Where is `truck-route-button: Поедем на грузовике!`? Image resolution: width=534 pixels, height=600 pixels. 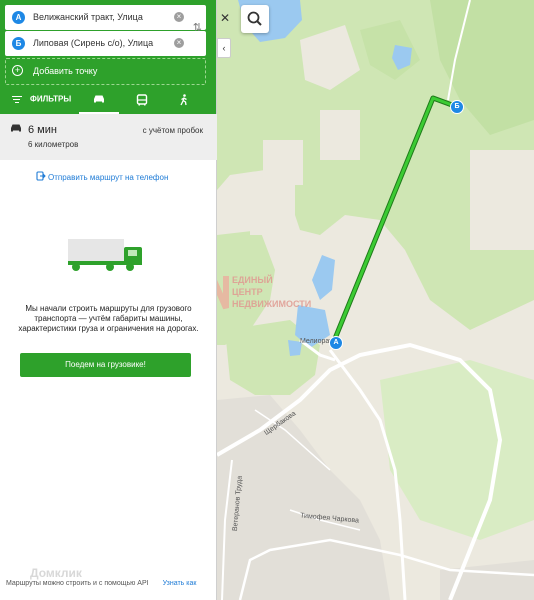
truck-route-button: Поедем на грузовике! is located at coordinates (105, 365).